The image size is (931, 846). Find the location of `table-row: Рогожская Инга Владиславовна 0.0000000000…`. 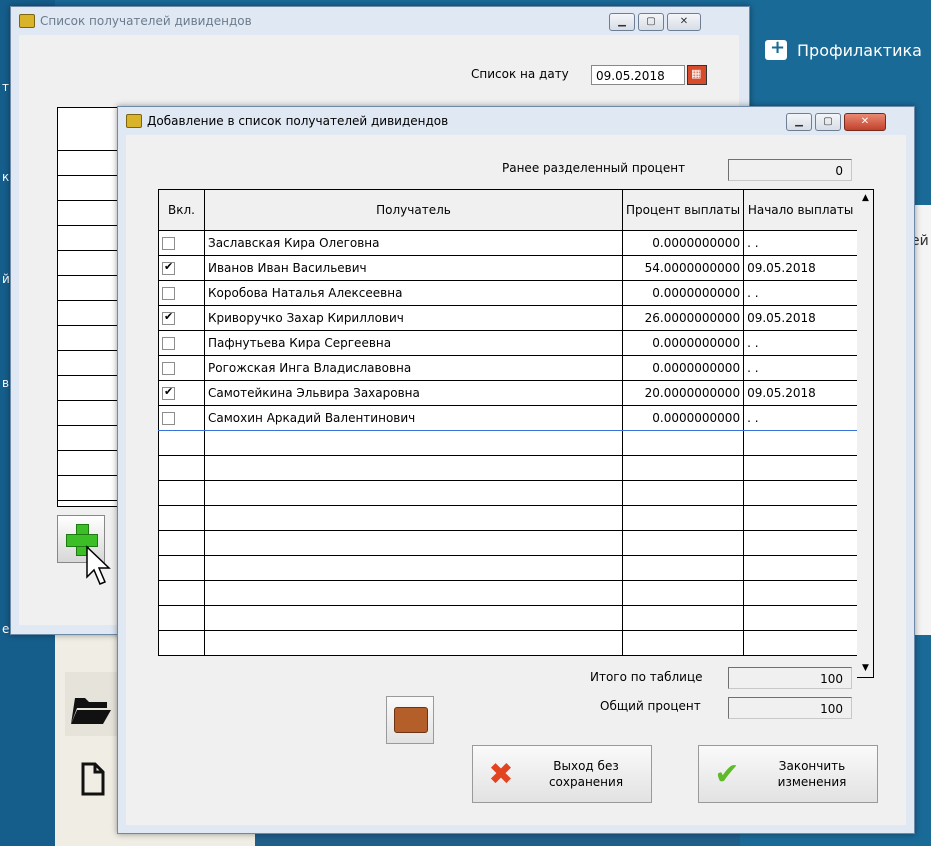

table-row: Рогожская Инга Владиславовна 0.0000000000… is located at coordinates (508, 368).